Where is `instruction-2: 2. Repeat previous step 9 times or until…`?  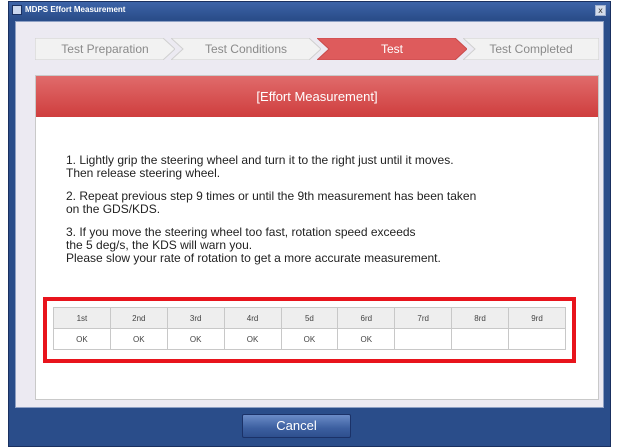 instruction-2: 2. Repeat previous step 9 times or until… is located at coordinates (271, 202).